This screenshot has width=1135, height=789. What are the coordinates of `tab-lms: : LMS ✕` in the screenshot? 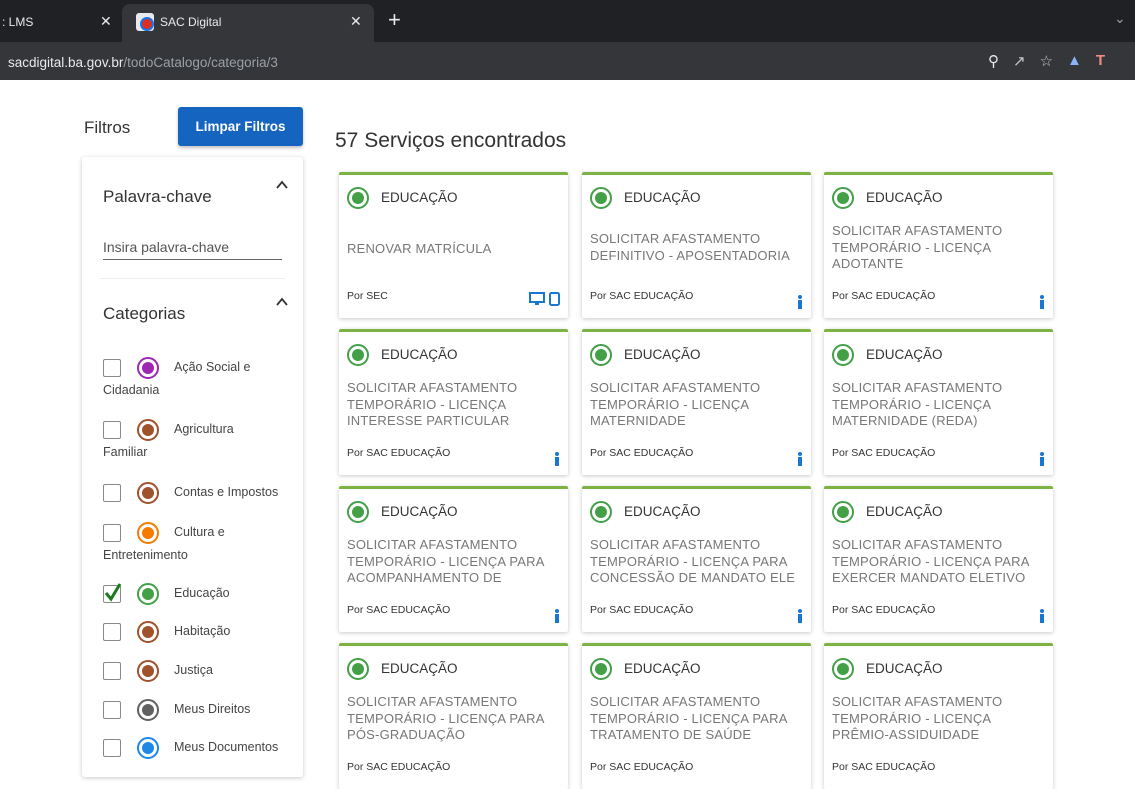 It's located at (60, 23).